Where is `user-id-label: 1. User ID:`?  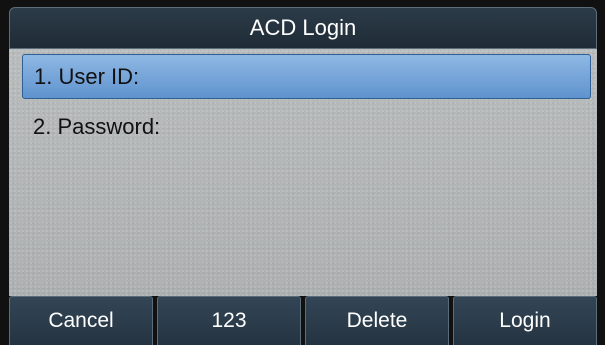
user-id-label: 1. User ID: is located at coordinates (87, 76).